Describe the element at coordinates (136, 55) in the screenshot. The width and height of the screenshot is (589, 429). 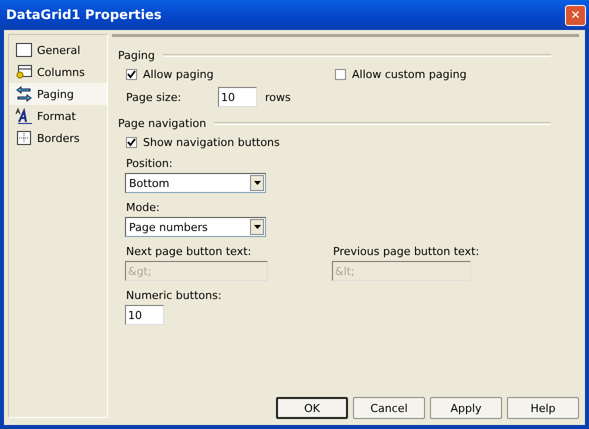
I see `section-heading: Paging` at that location.